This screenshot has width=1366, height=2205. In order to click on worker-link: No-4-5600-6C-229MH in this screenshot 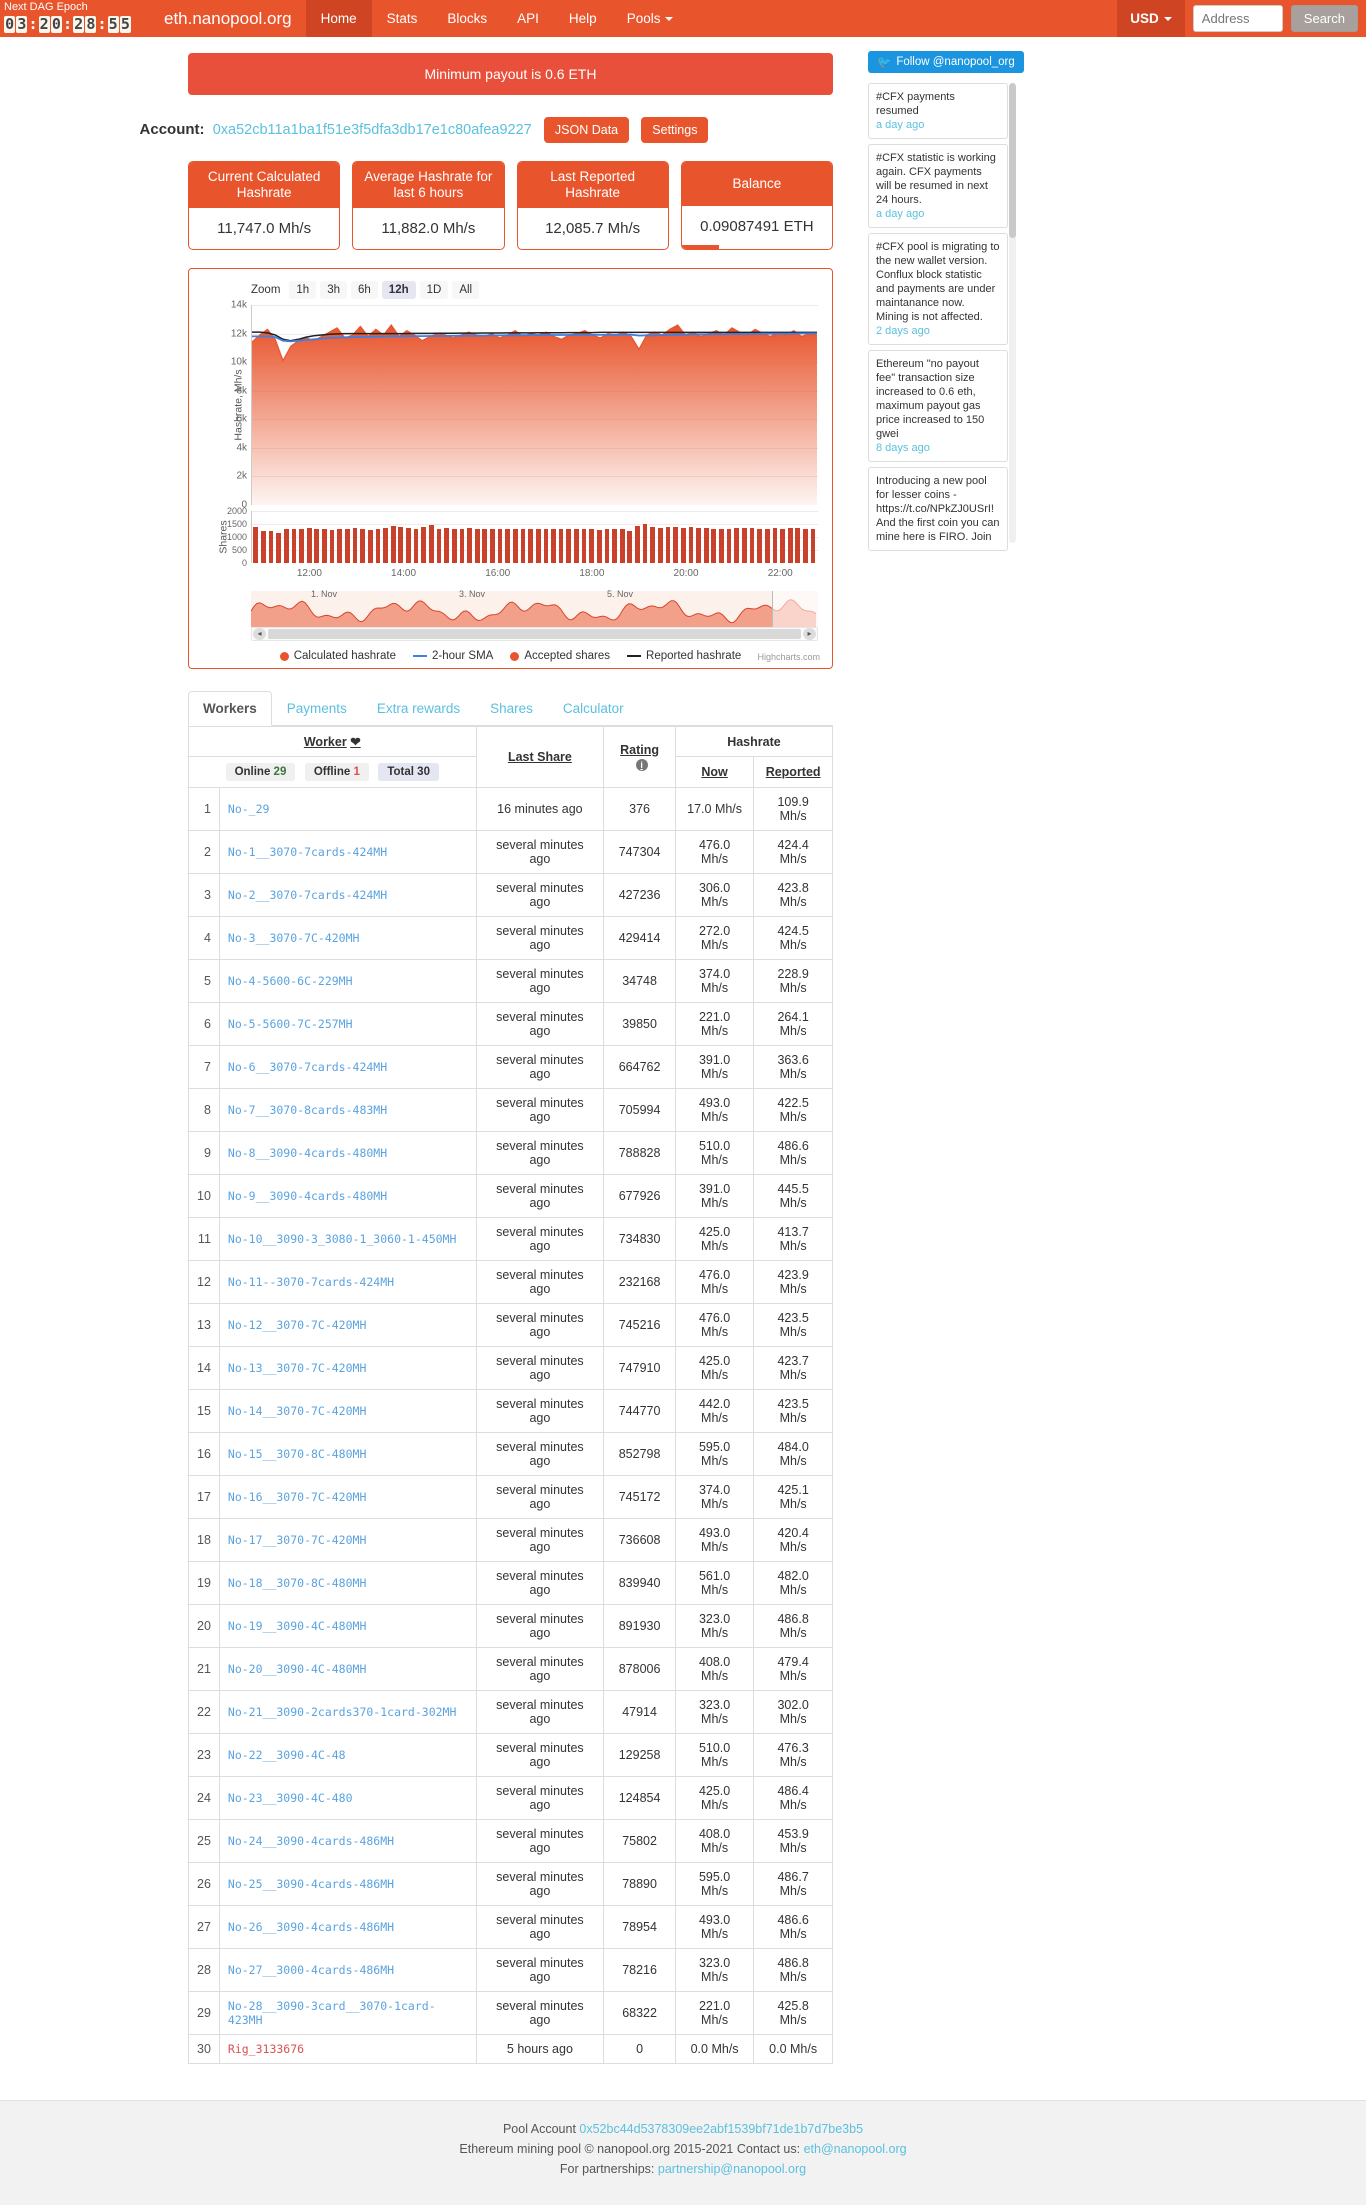, I will do `click(290, 981)`.